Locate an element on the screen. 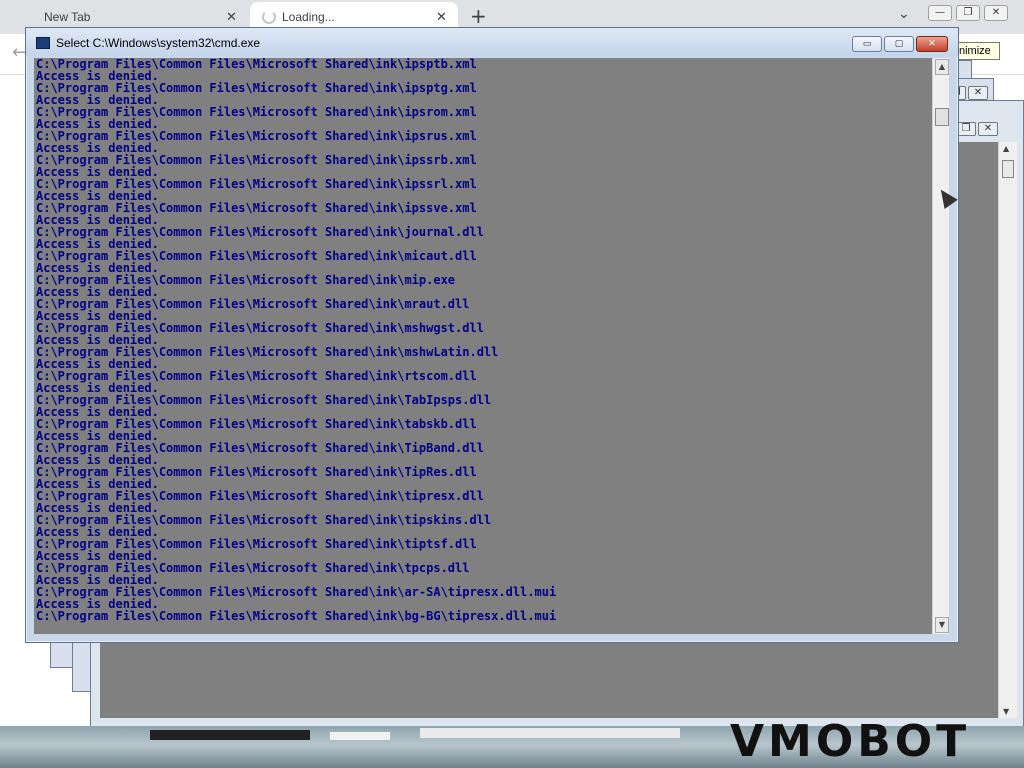 The width and height of the screenshot is (1024, 768). minimize-button: ▭ is located at coordinates (867, 44).